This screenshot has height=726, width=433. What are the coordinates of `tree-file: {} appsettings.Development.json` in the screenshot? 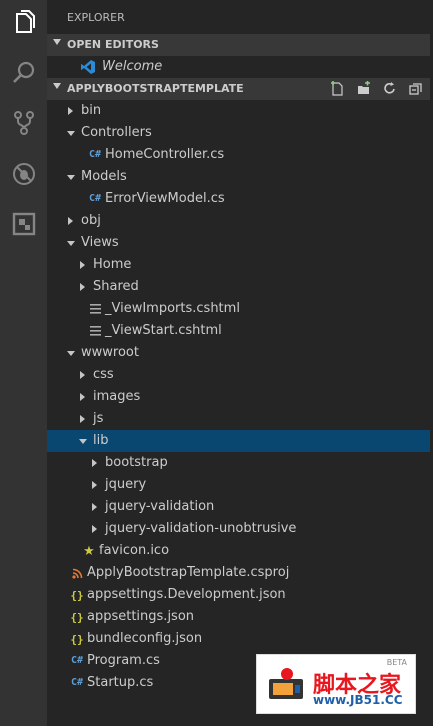 It's located at (238, 595).